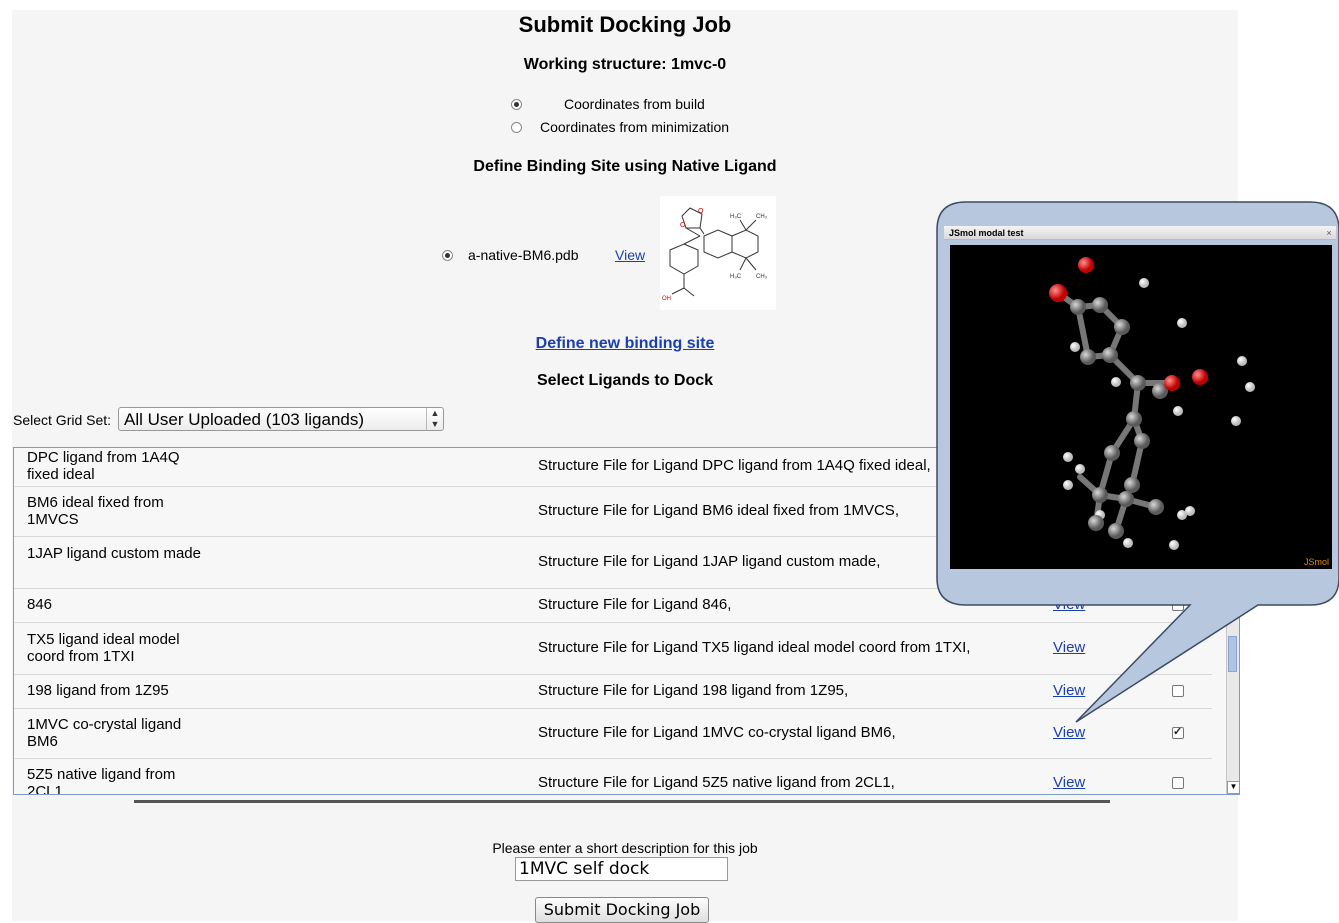 The image size is (1339, 923). What do you see at coordinates (1233, 787) in the screenshot?
I see `scroll-down-icon: ▼` at bounding box center [1233, 787].